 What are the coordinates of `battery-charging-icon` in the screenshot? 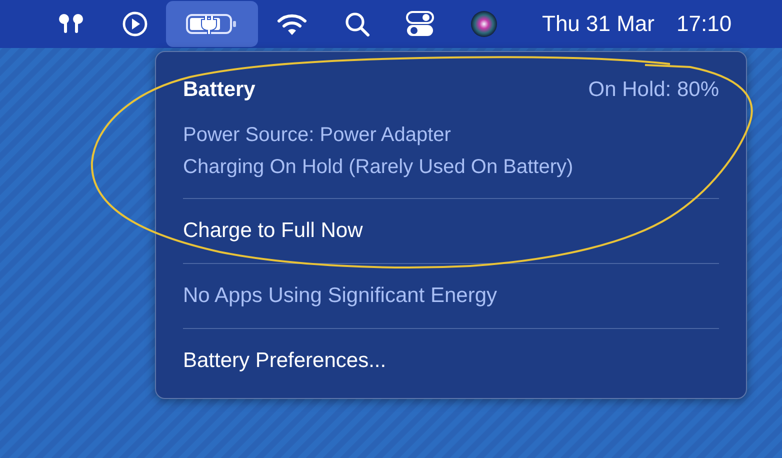 It's located at (212, 24).